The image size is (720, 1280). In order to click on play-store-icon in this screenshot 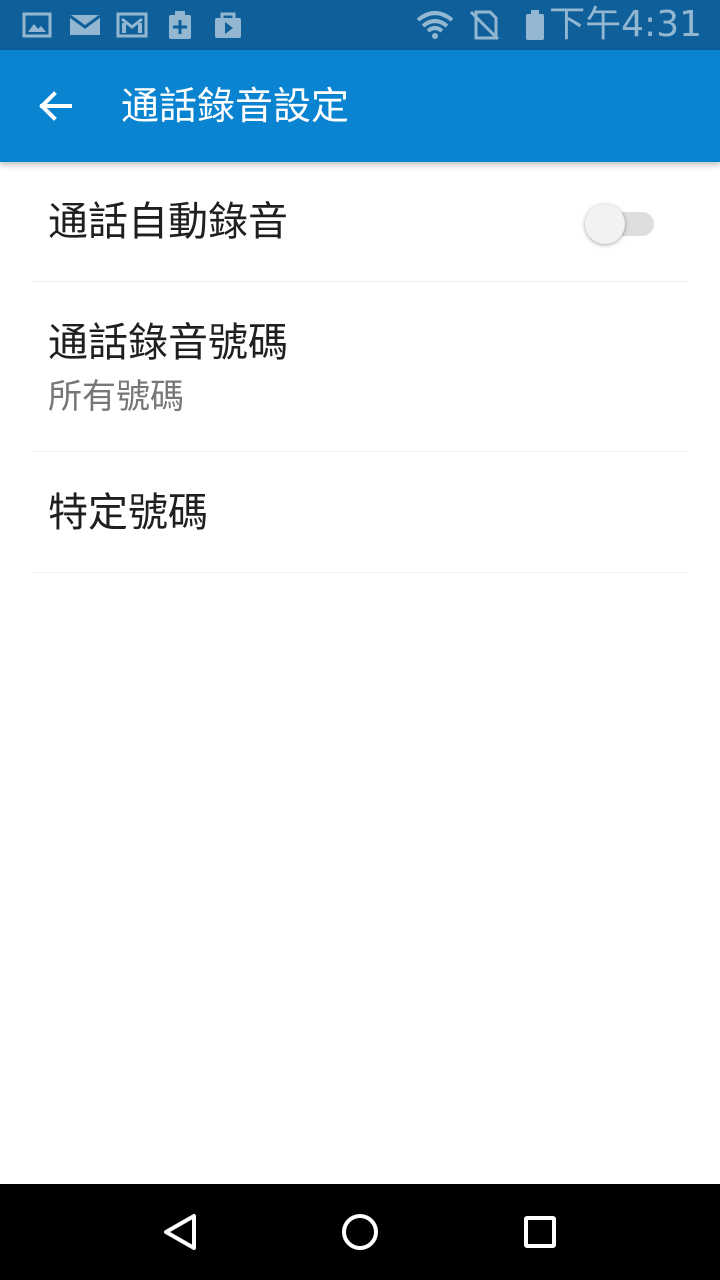, I will do `click(228, 25)`.